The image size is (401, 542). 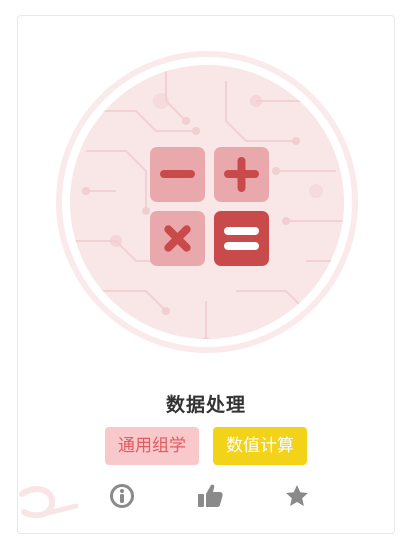 I want to click on info-button, so click(x=122, y=496).